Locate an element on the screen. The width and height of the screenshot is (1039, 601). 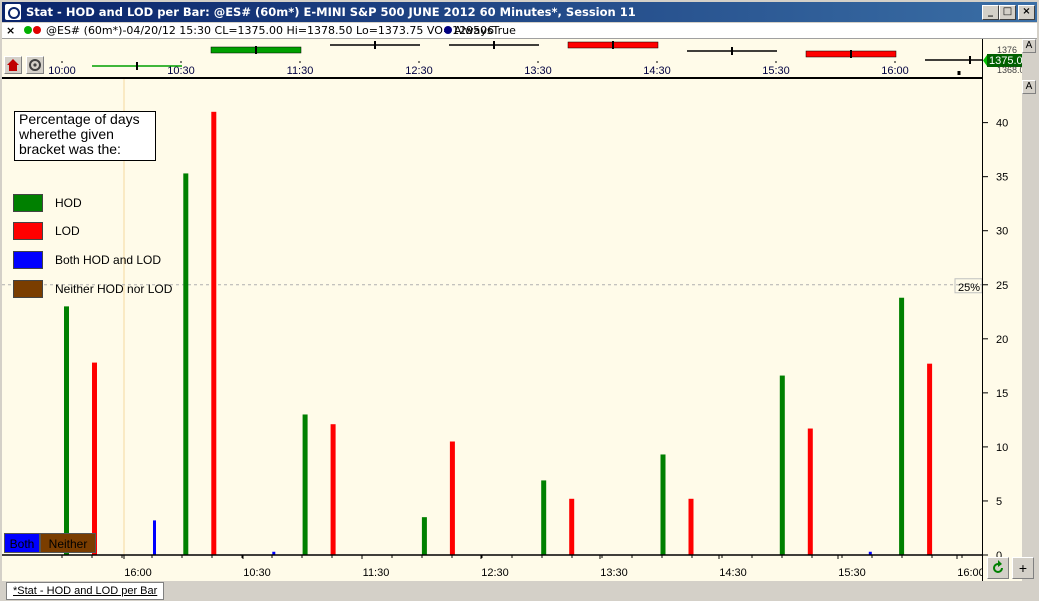
price-time-label: 16:00 is located at coordinates (895, 71).